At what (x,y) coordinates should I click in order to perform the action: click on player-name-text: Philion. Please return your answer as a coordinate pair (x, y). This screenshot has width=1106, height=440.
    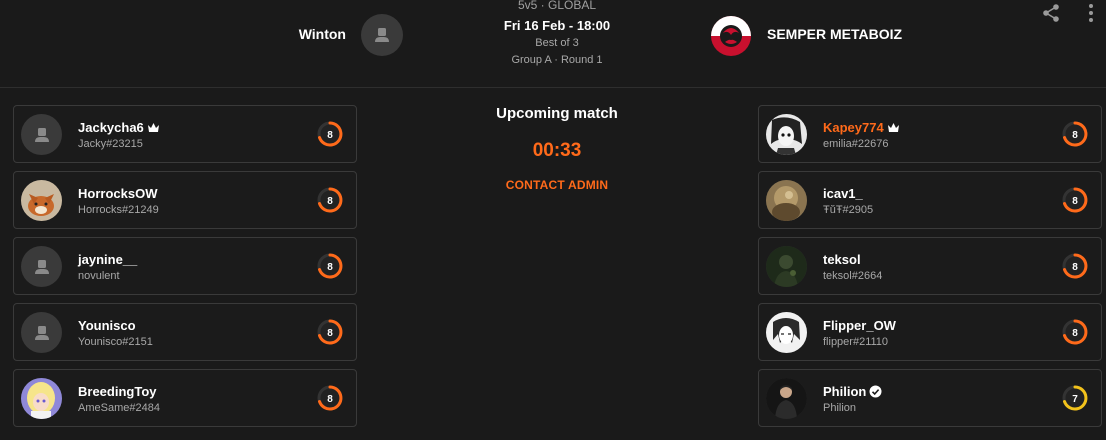
    Looking at the image, I should click on (845, 391).